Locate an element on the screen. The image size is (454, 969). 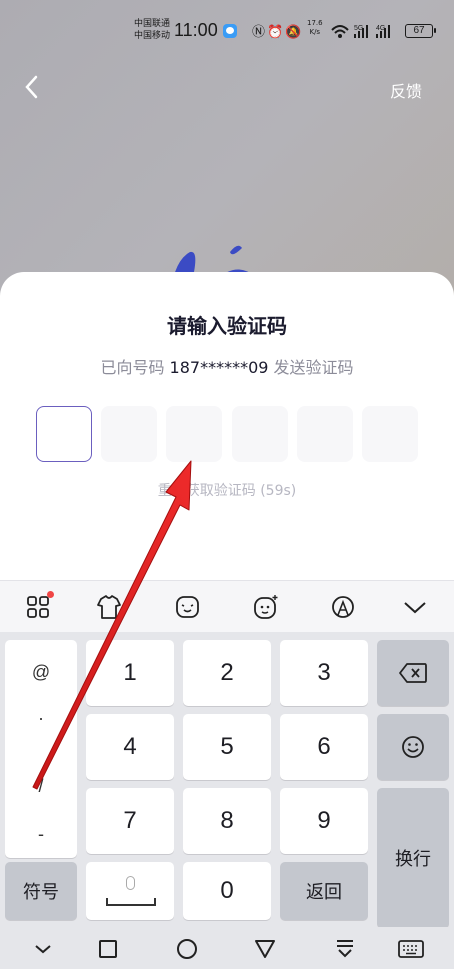
system-nav-bar is located at coordinates (227, 948).